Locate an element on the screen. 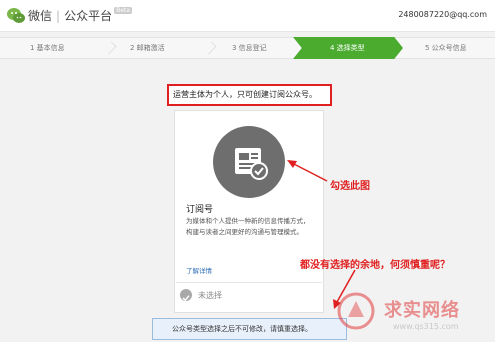 This screenshot has width=495, height=342. brand-app-name: 微信 is located at coordinates (40, 16).